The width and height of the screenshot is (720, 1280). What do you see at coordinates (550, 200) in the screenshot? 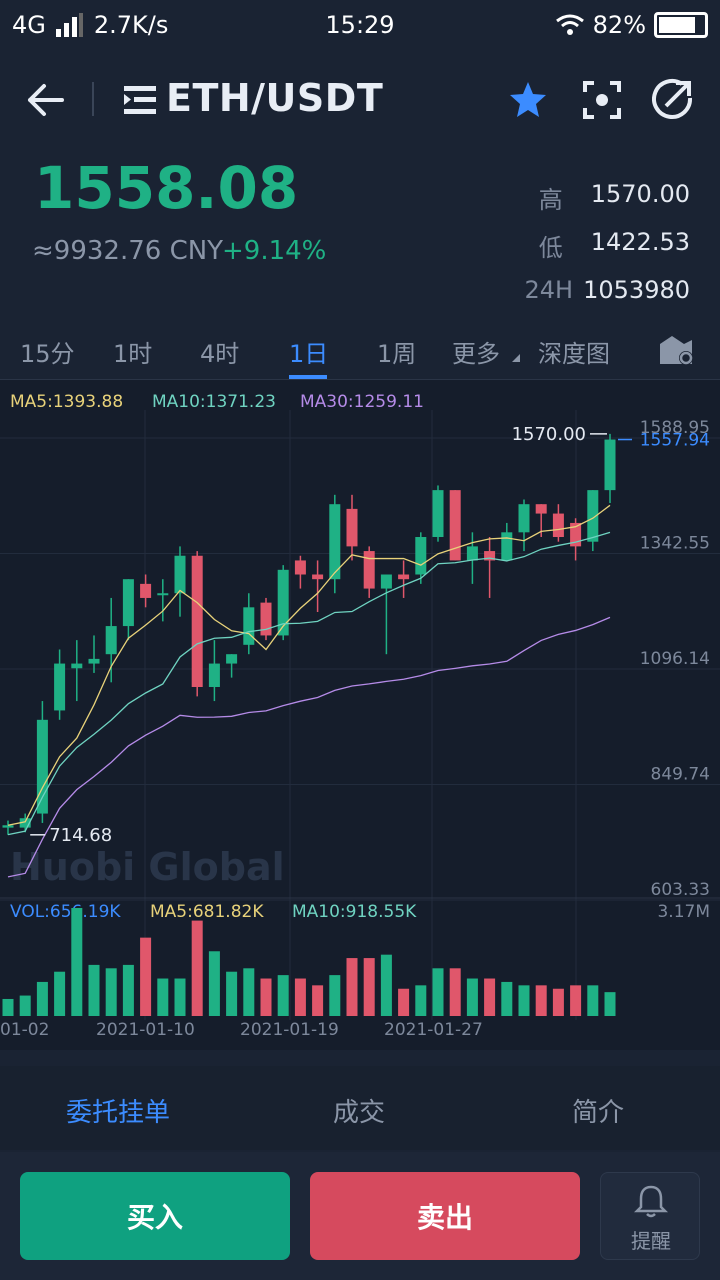
I see `high-label: 高` at bounding box center [550, 200].